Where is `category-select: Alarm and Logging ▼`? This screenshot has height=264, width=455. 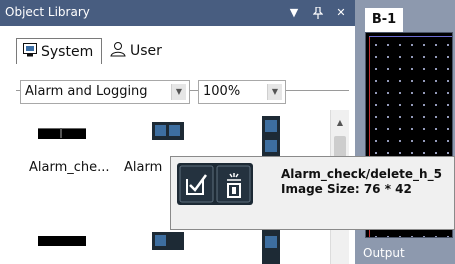
category-select: Alarm and Logging ▼ is located at coordinates (105, 92).